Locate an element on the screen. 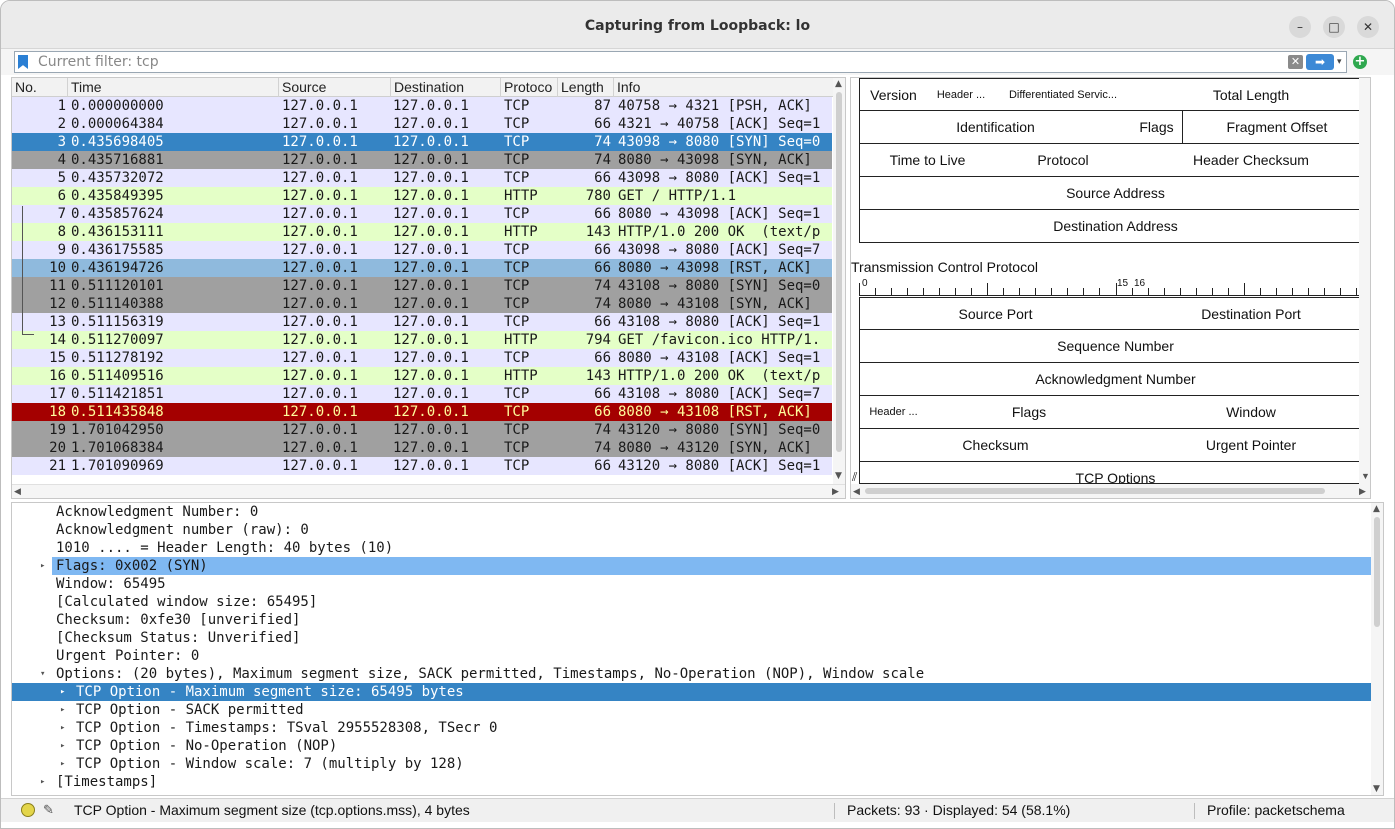  maximize-button: □ is located at coordinates (1334, 27).